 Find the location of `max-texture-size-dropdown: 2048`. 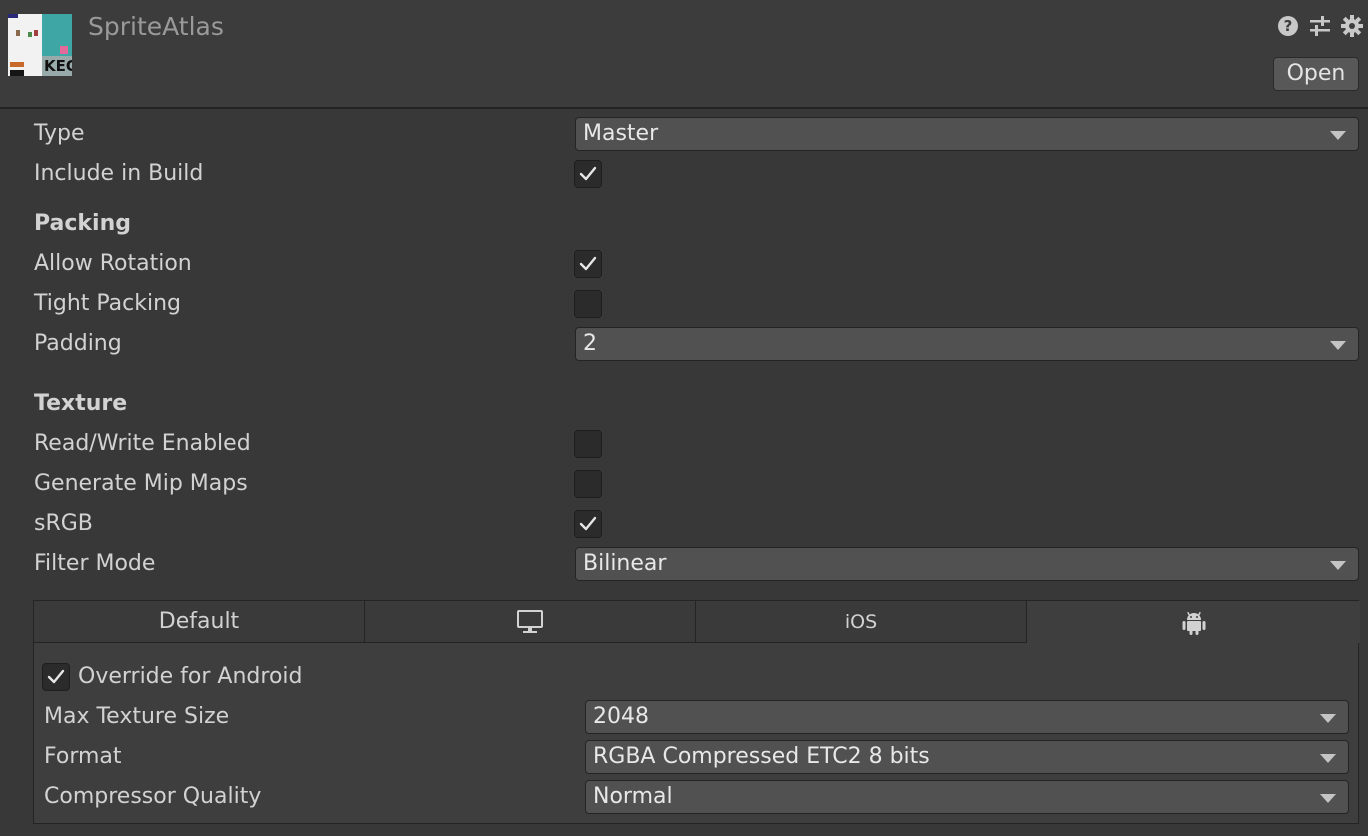

max-texture-size-dropdown: 2048 is located at coordinates (967, 717).